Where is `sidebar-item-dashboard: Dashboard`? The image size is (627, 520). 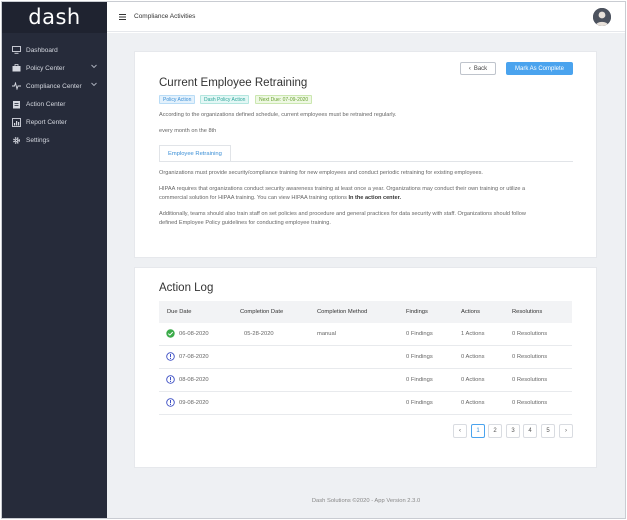
sidebar-item-dashboard: Dashboard is located at coordinates (54, 50).